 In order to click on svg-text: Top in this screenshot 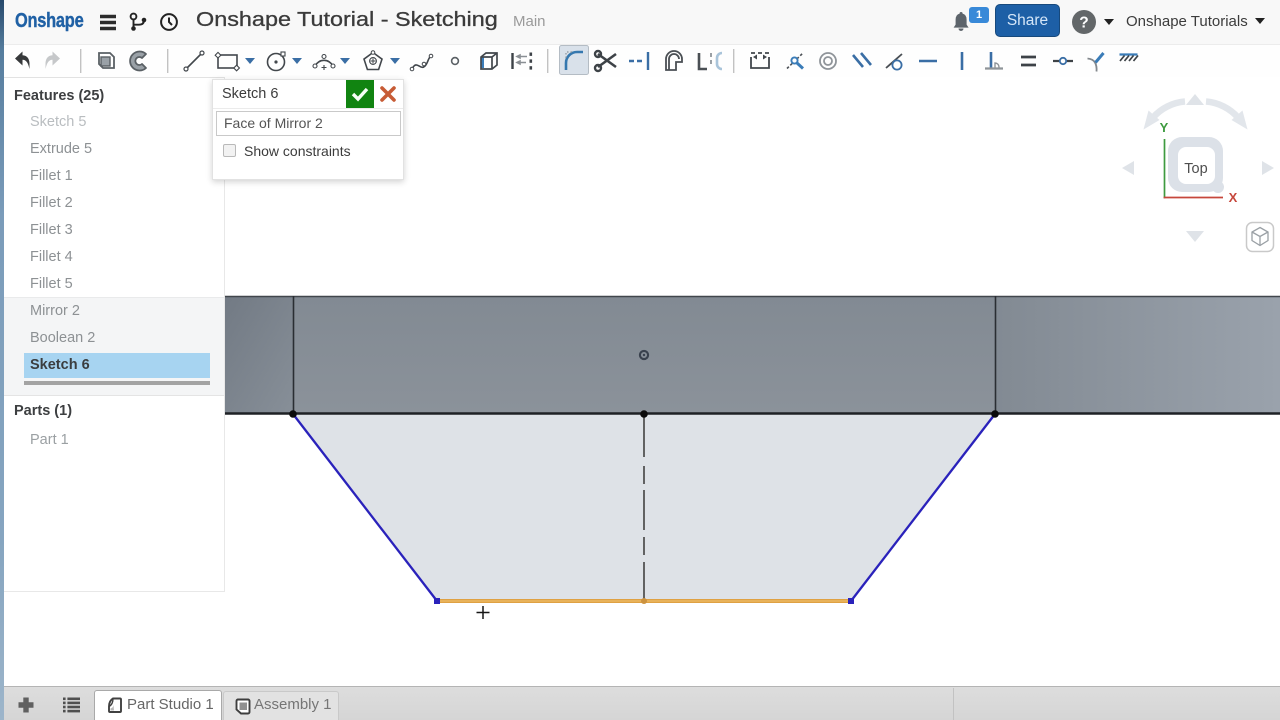, I will do `click(1195, 169)`.